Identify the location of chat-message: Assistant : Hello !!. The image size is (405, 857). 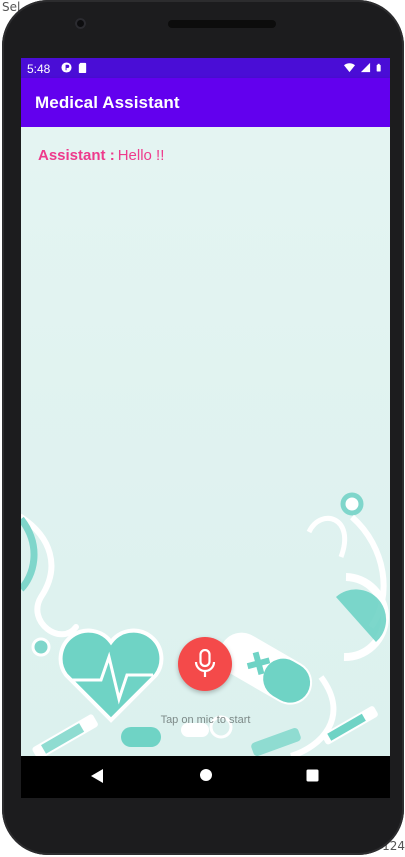
(101, 155).